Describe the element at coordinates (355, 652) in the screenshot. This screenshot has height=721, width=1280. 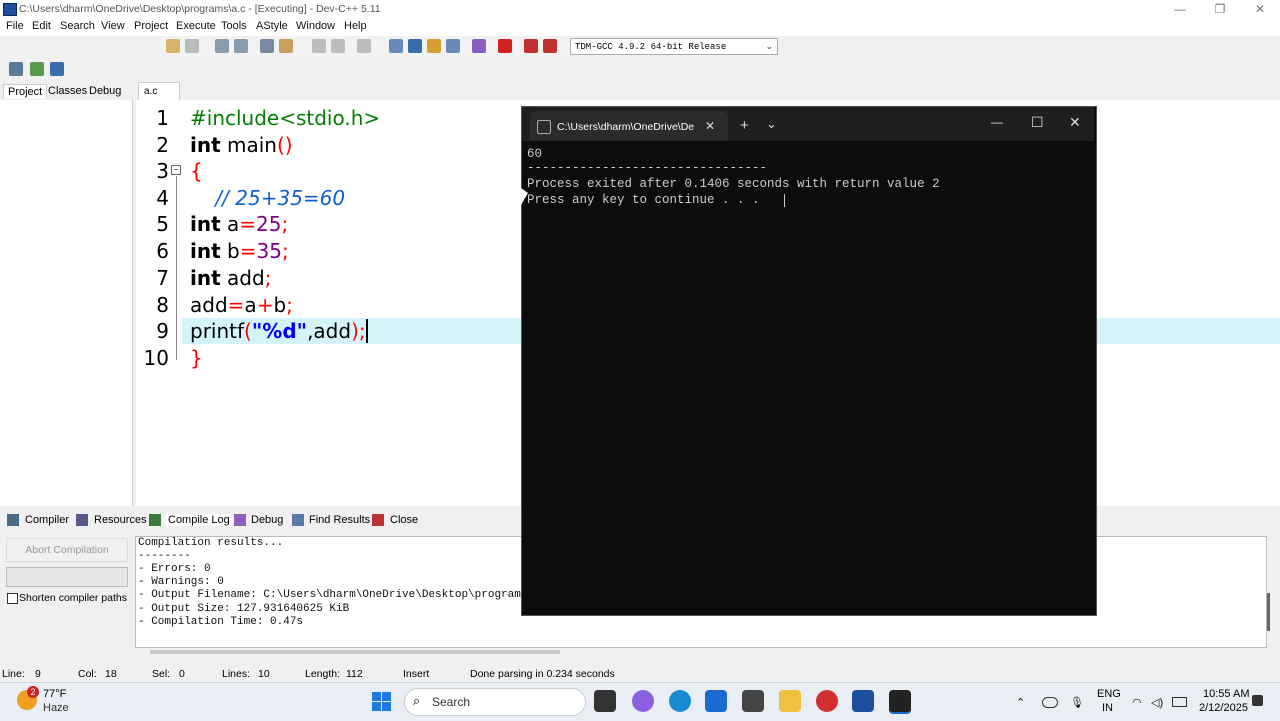
I see `horizontal-scrollbar` at that location.